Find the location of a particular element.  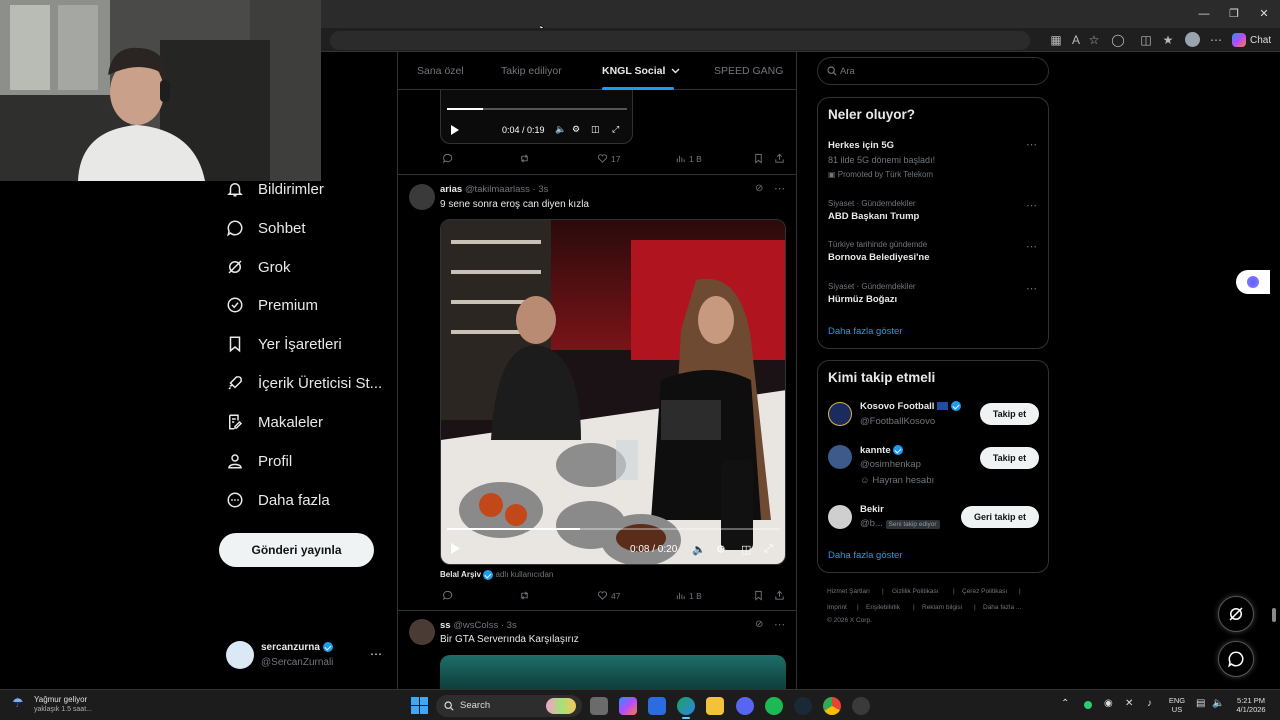

app-available-icon: ▦ is located at coordinates (1056, 40).